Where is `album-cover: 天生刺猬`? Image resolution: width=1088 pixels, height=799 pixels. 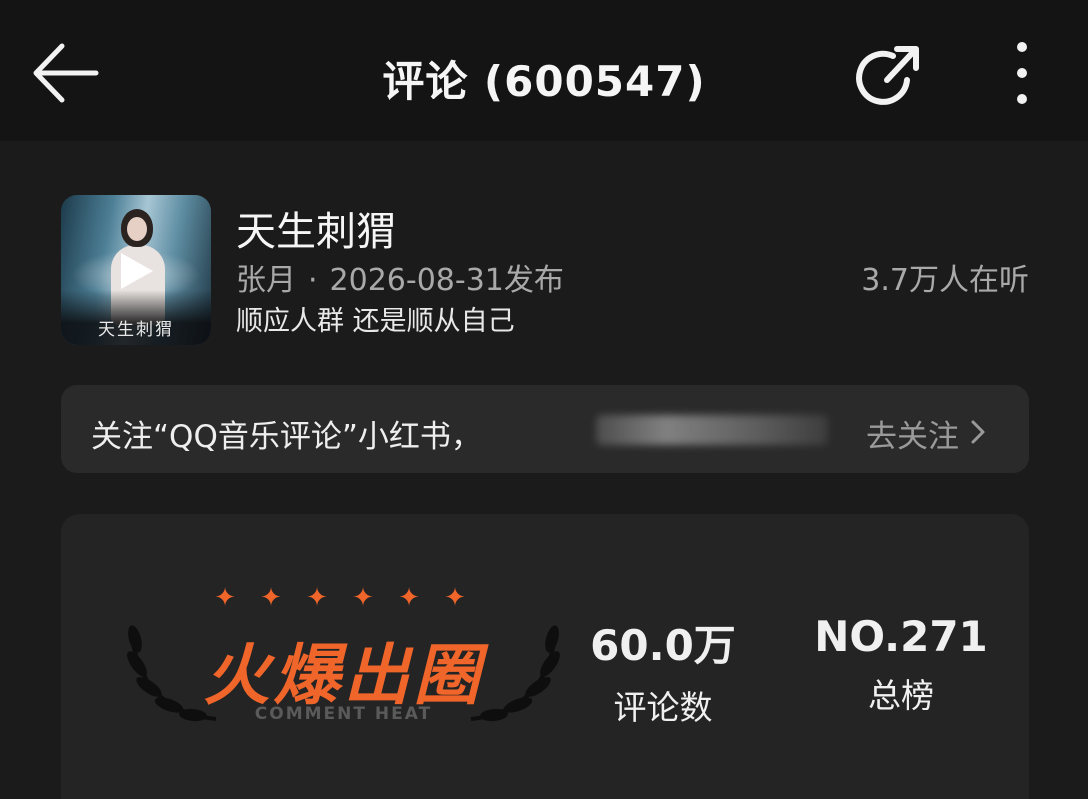
album-cover: 天生刺猬 is located at coordinates (136, 270).